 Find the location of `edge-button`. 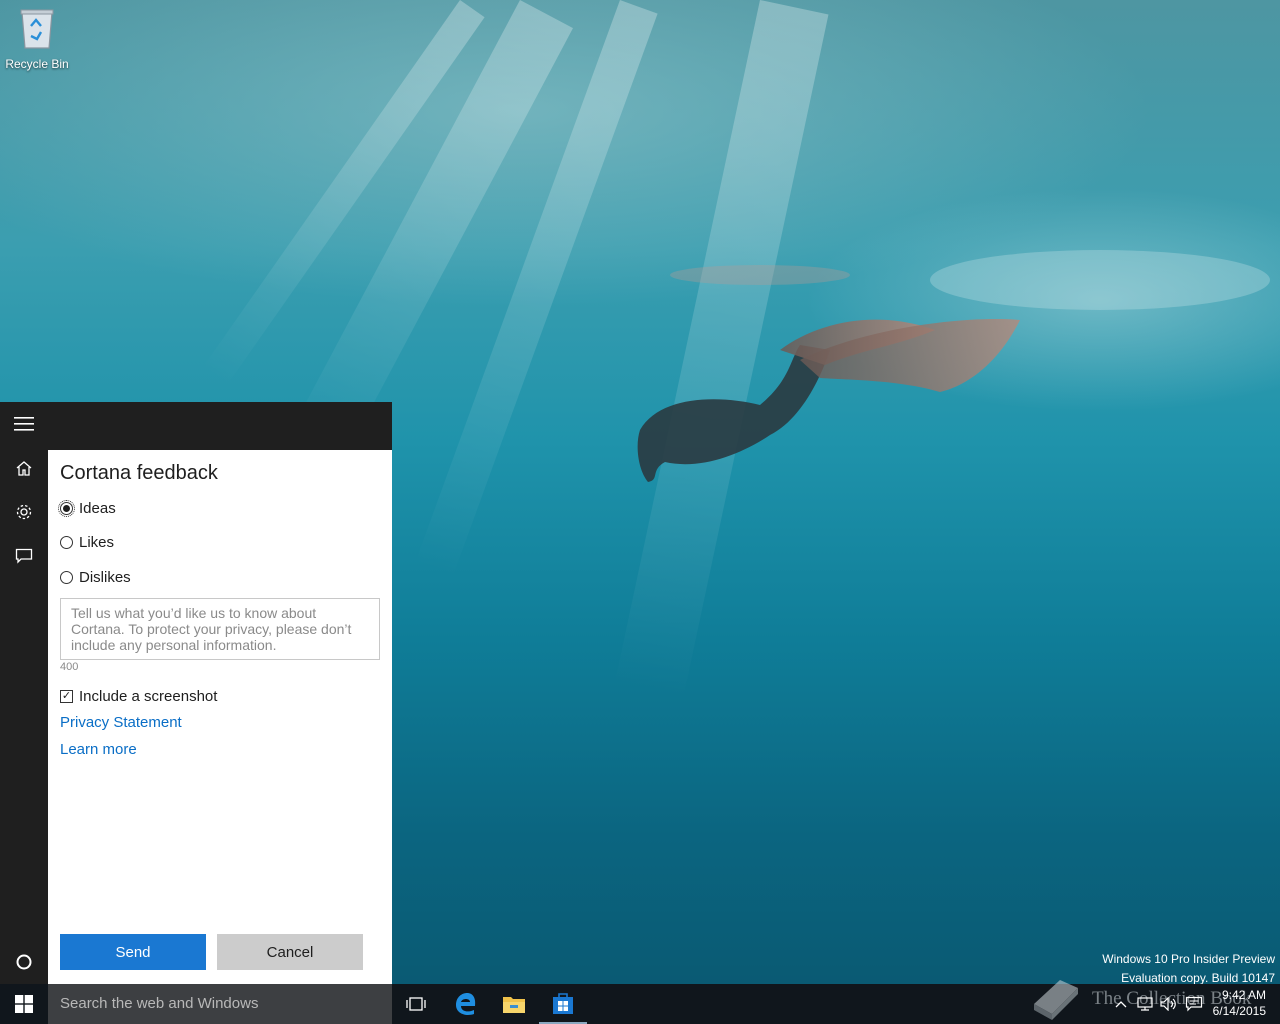

edge-button is located at coordinates (466, 1004).